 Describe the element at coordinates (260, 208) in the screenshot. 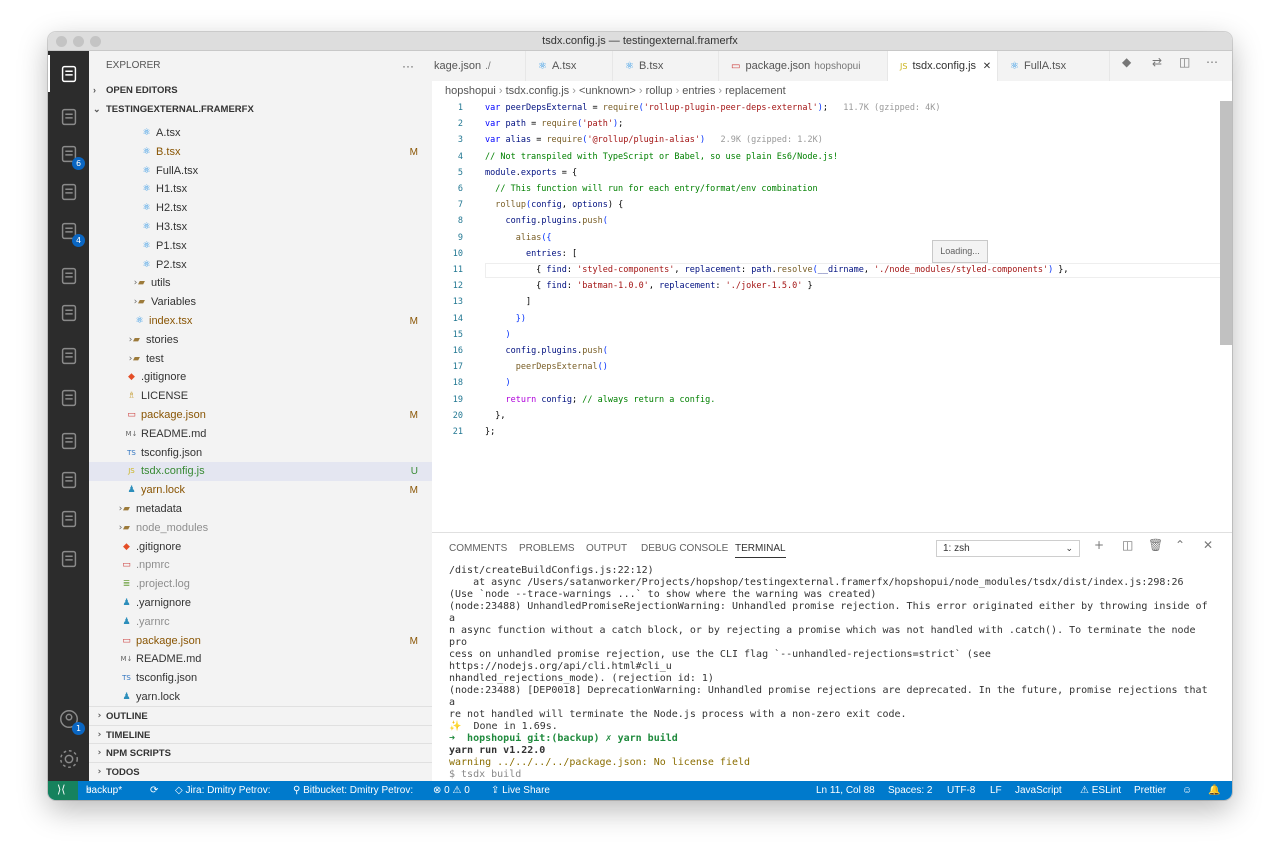

I see `file-item: ⚛ H2.tsx` at that location.